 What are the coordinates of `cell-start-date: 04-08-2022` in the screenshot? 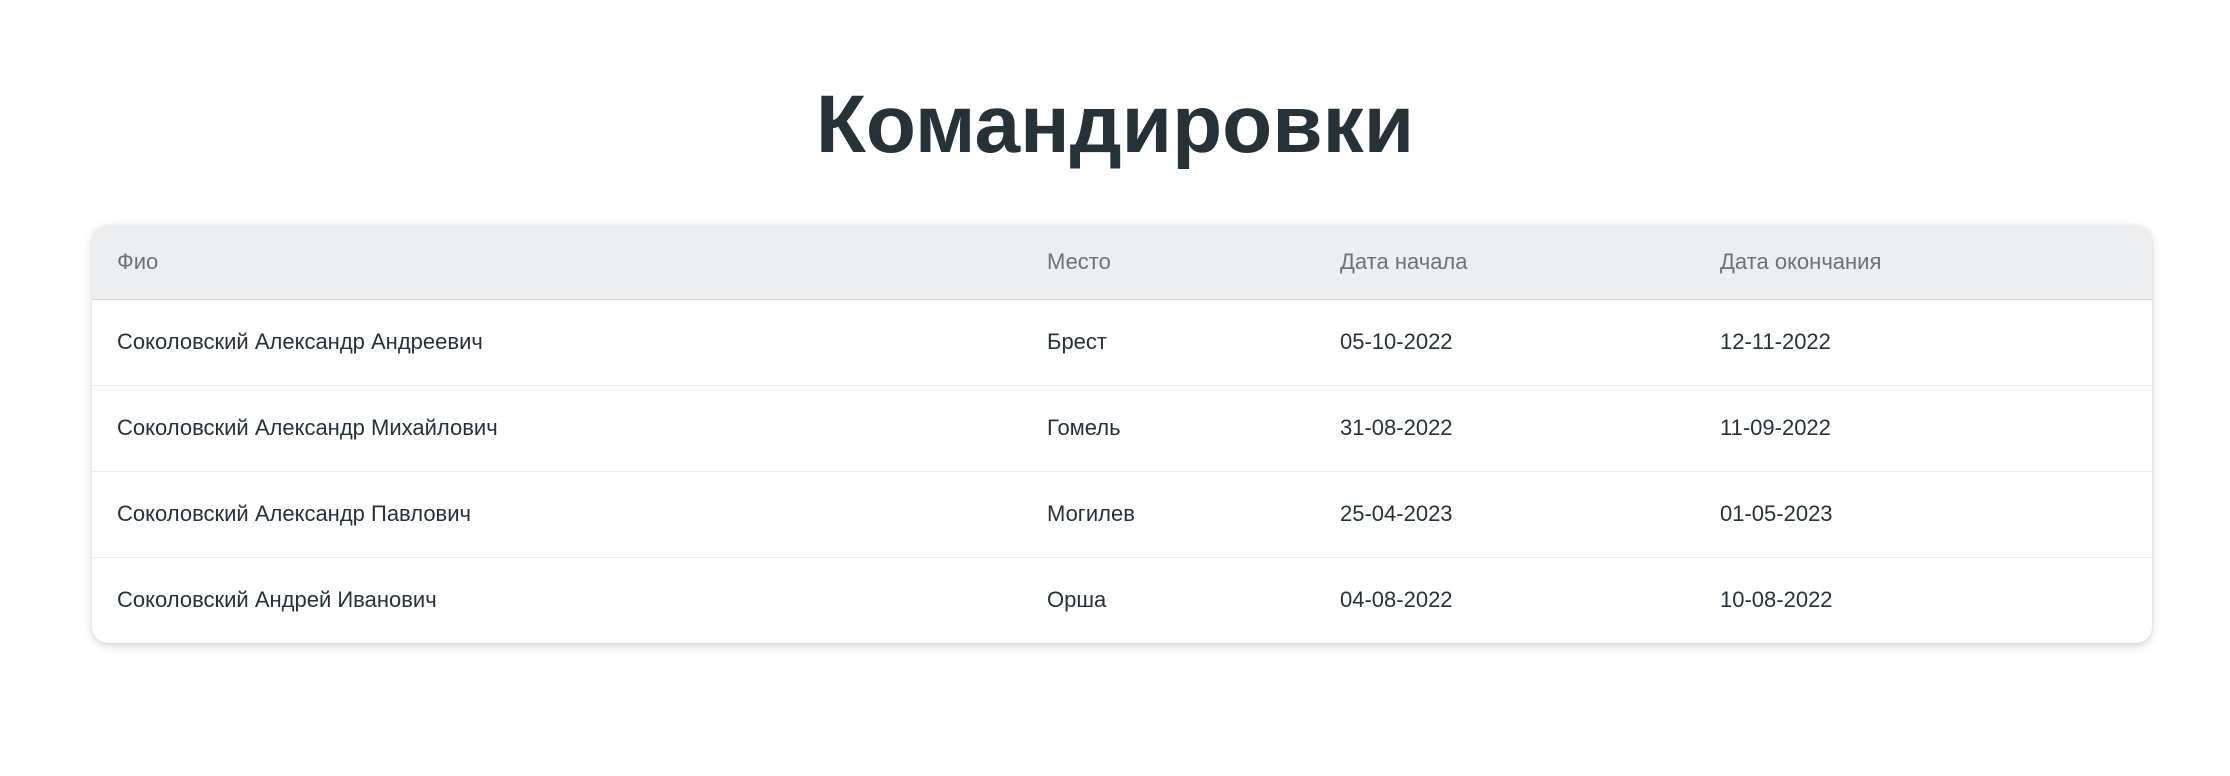 It's located at (1396, 600).